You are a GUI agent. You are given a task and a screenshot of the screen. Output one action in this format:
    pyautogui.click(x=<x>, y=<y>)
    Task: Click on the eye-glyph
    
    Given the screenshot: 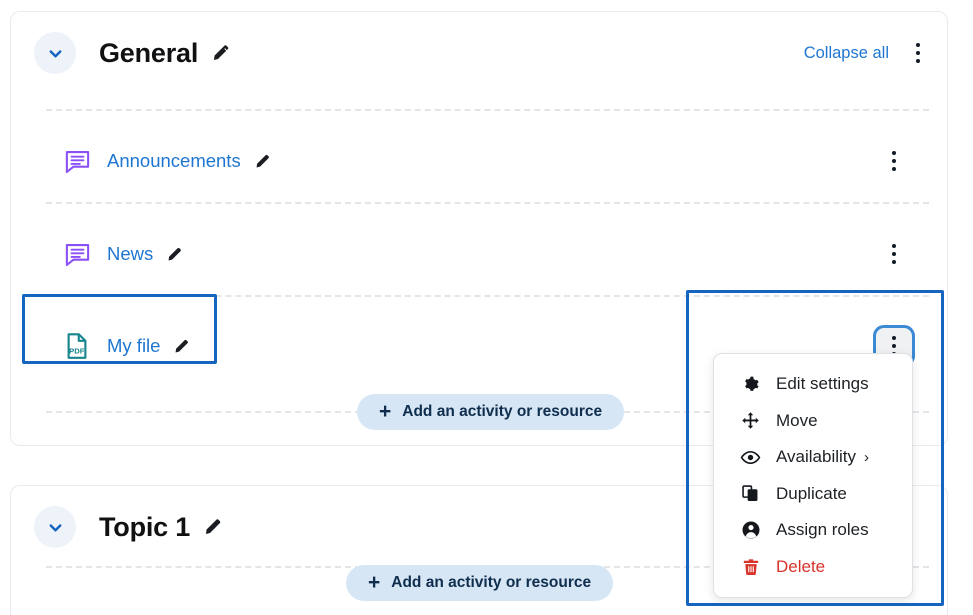 What is the action you would take?
    pyautogui.click(x=750, y=457)
    